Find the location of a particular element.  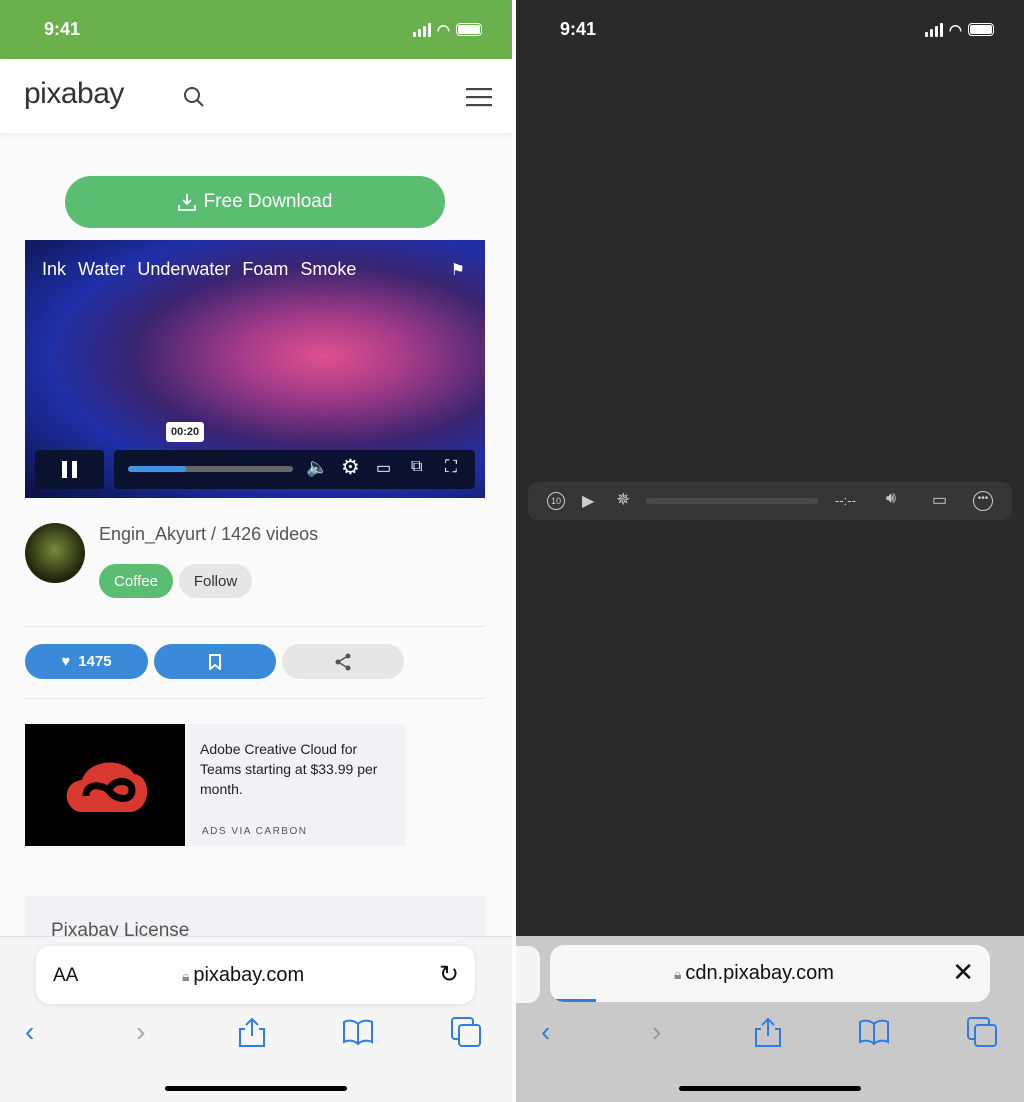

follow-button: Follow is located at coordinates (215, 581).